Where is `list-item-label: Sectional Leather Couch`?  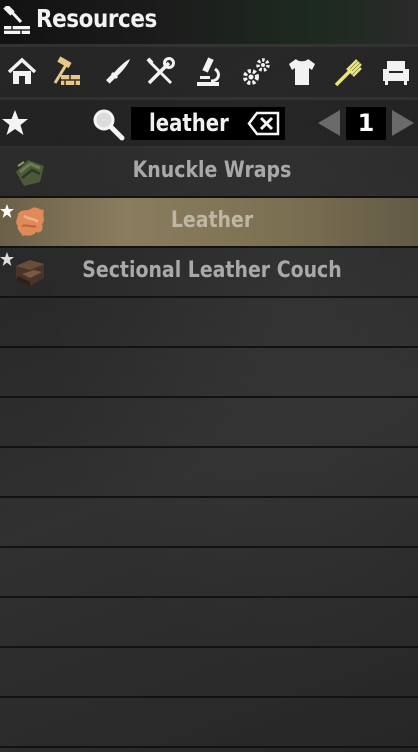 list-item-label: Sectional Leather Couch is located at coordinates (212, 270).